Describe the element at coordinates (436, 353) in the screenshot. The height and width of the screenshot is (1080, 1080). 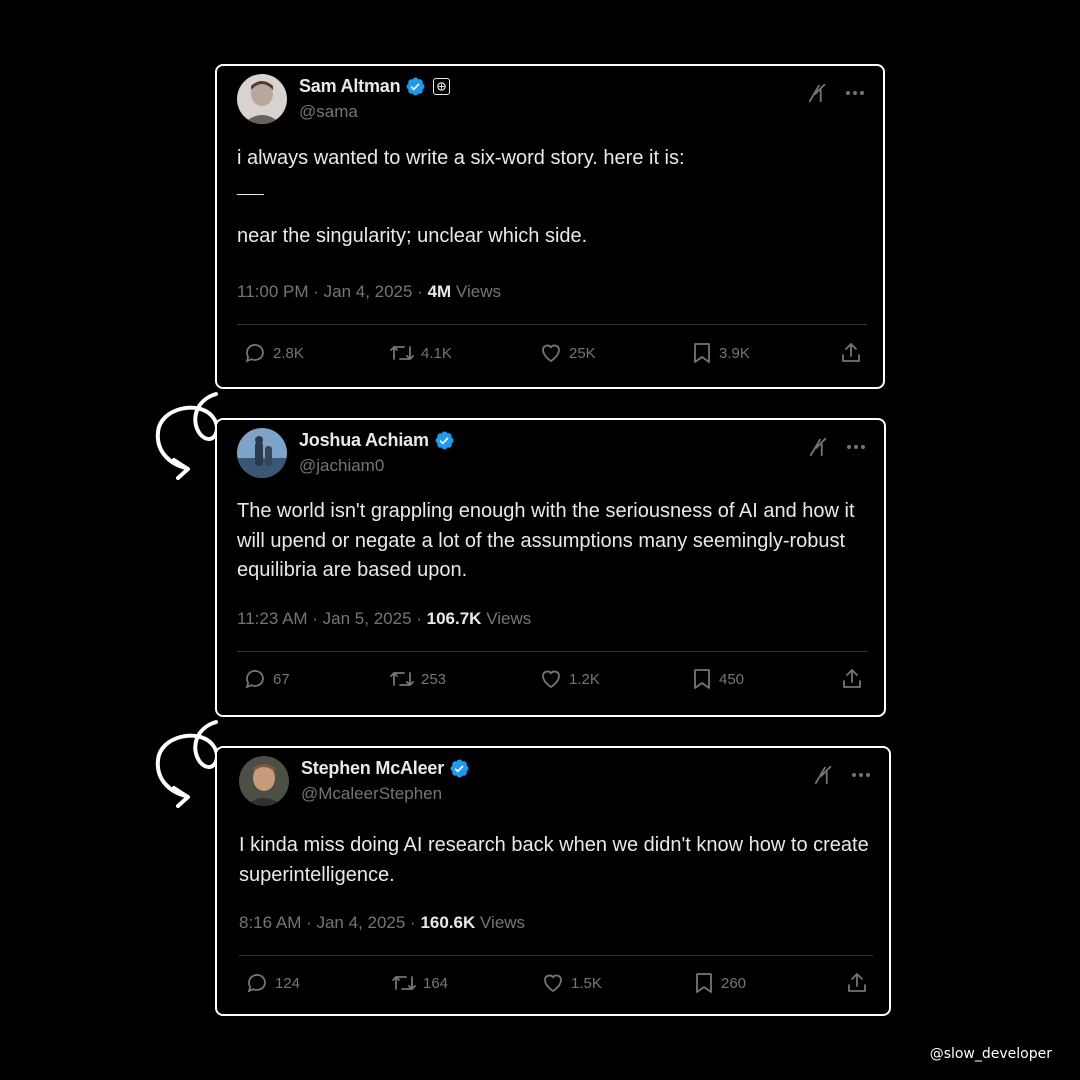
I see `repost-count: 4.1K` at that location.